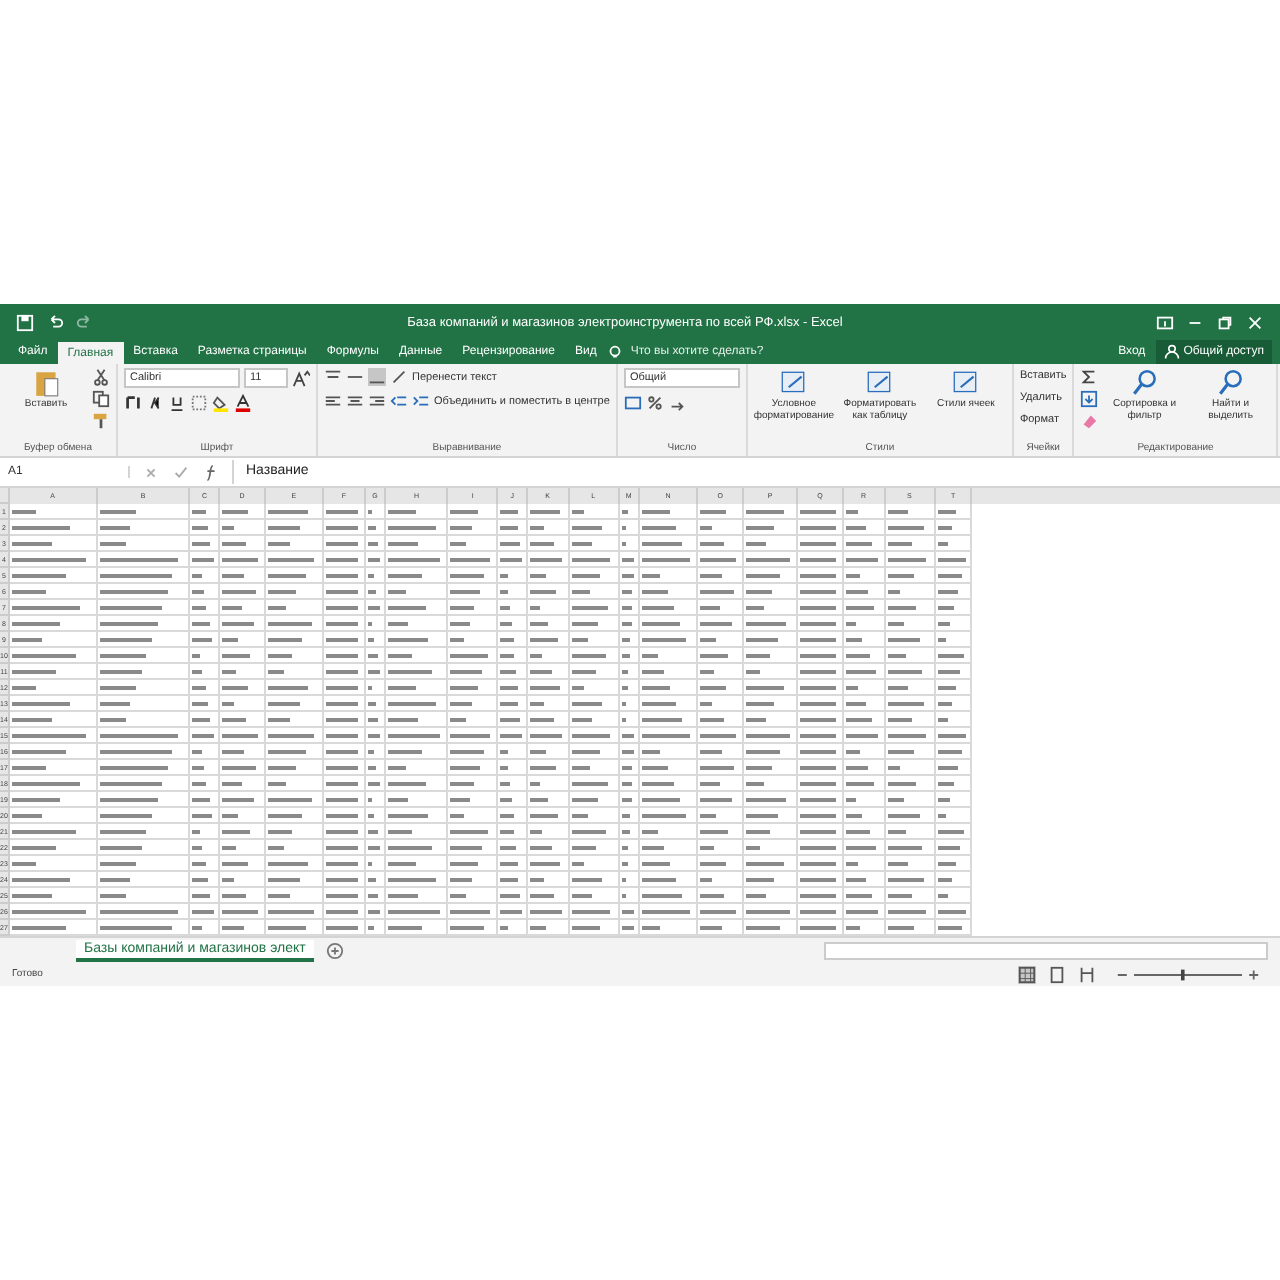 This screenshot has height=1280, width=1280. What do you see at coordinates (133, 403) in the screenshot?
I see `bold-icon` at bounding box center [133, 403].